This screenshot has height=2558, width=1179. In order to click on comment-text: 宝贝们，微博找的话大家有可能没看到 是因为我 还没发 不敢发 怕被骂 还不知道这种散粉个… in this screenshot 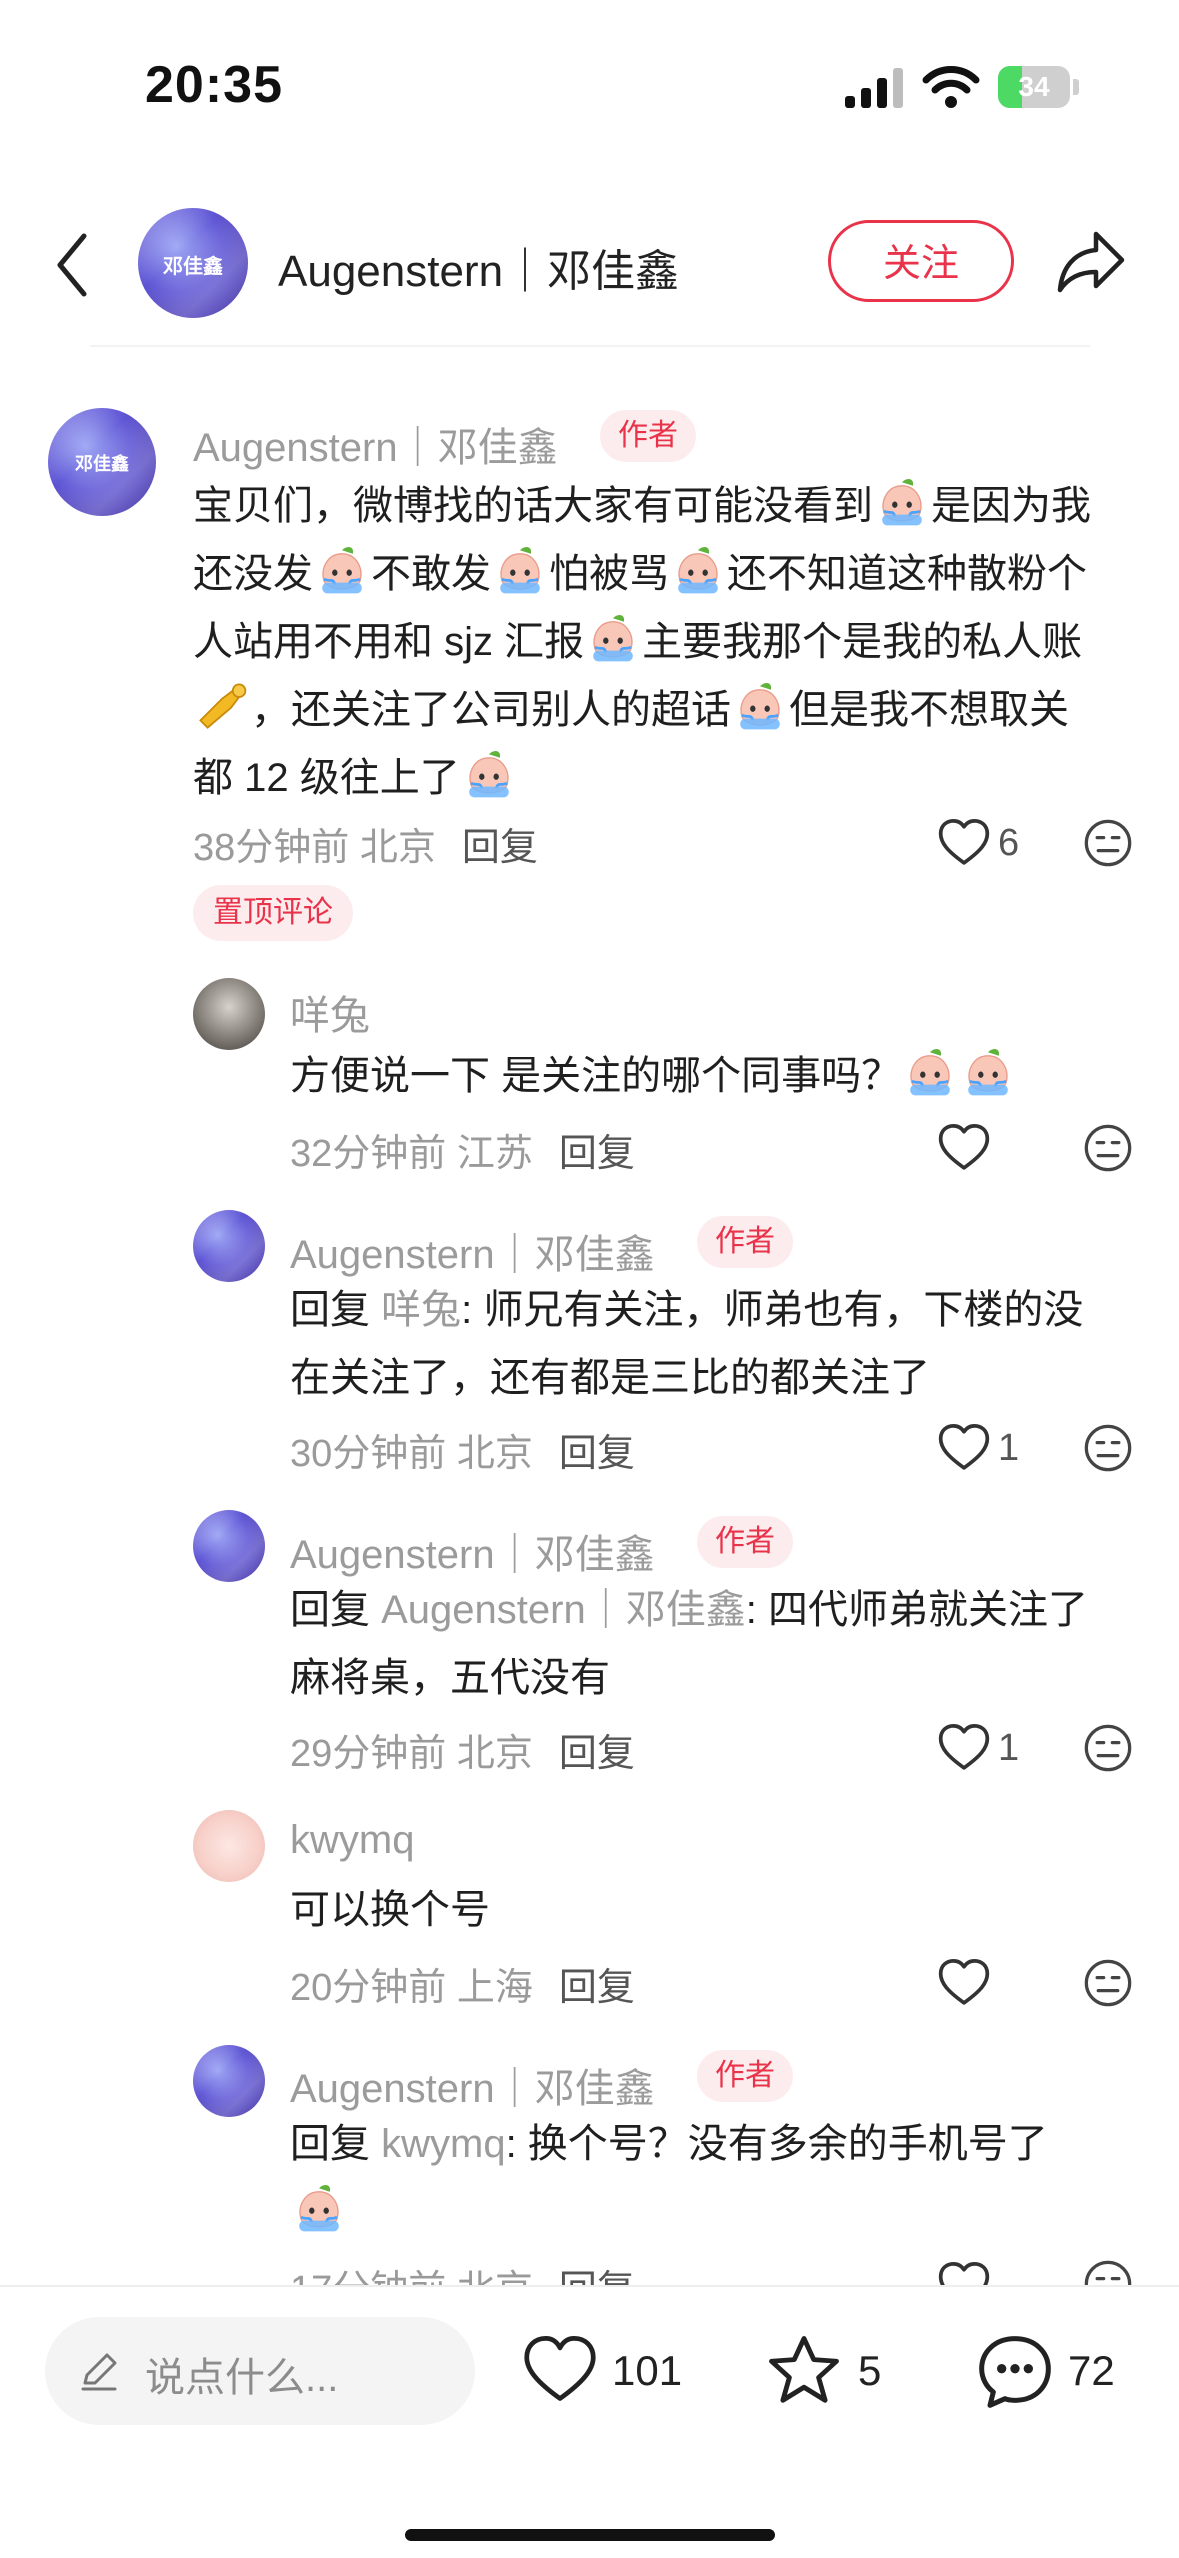, I will do `click(673, 642)`.